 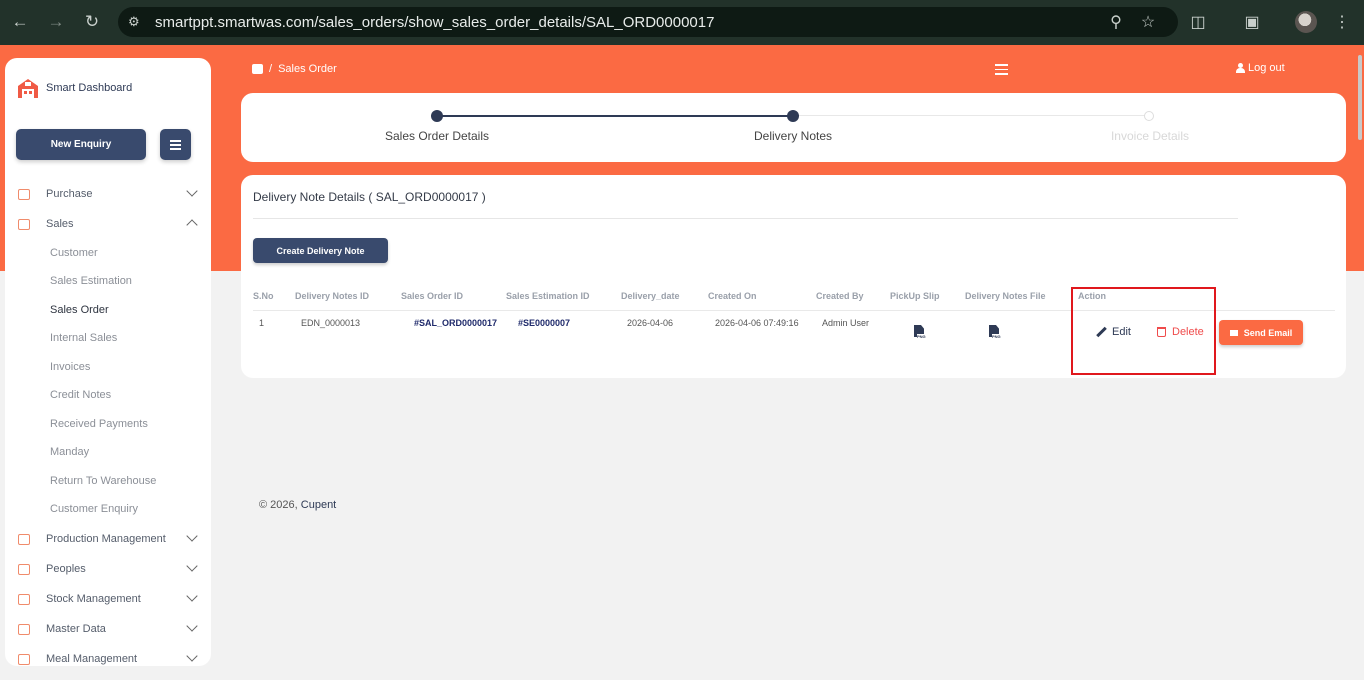 What do you see at coordinates (69, 194) in the screenshot?
I see `sidebar-item-label: Purchase` at bounding box center [69, 194].